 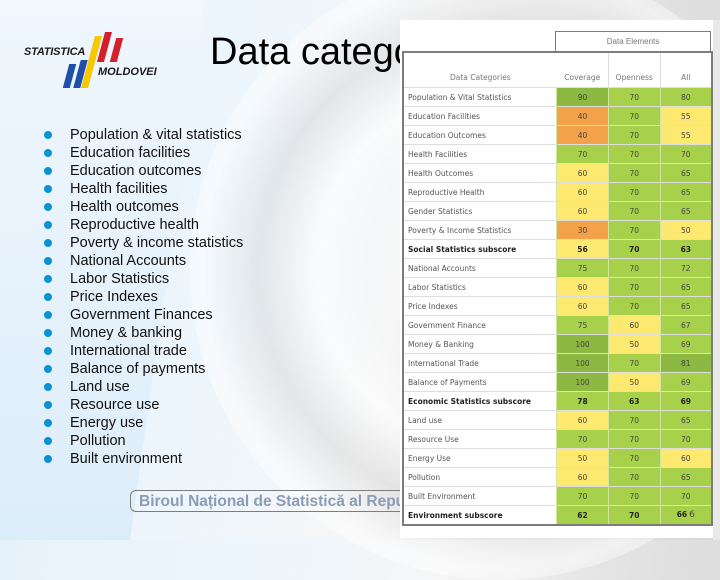 What do you see at coordinates (138, 369) in the screenshot?
I see `list-item-label: Balance of payments` at bounding box center [138, 369].